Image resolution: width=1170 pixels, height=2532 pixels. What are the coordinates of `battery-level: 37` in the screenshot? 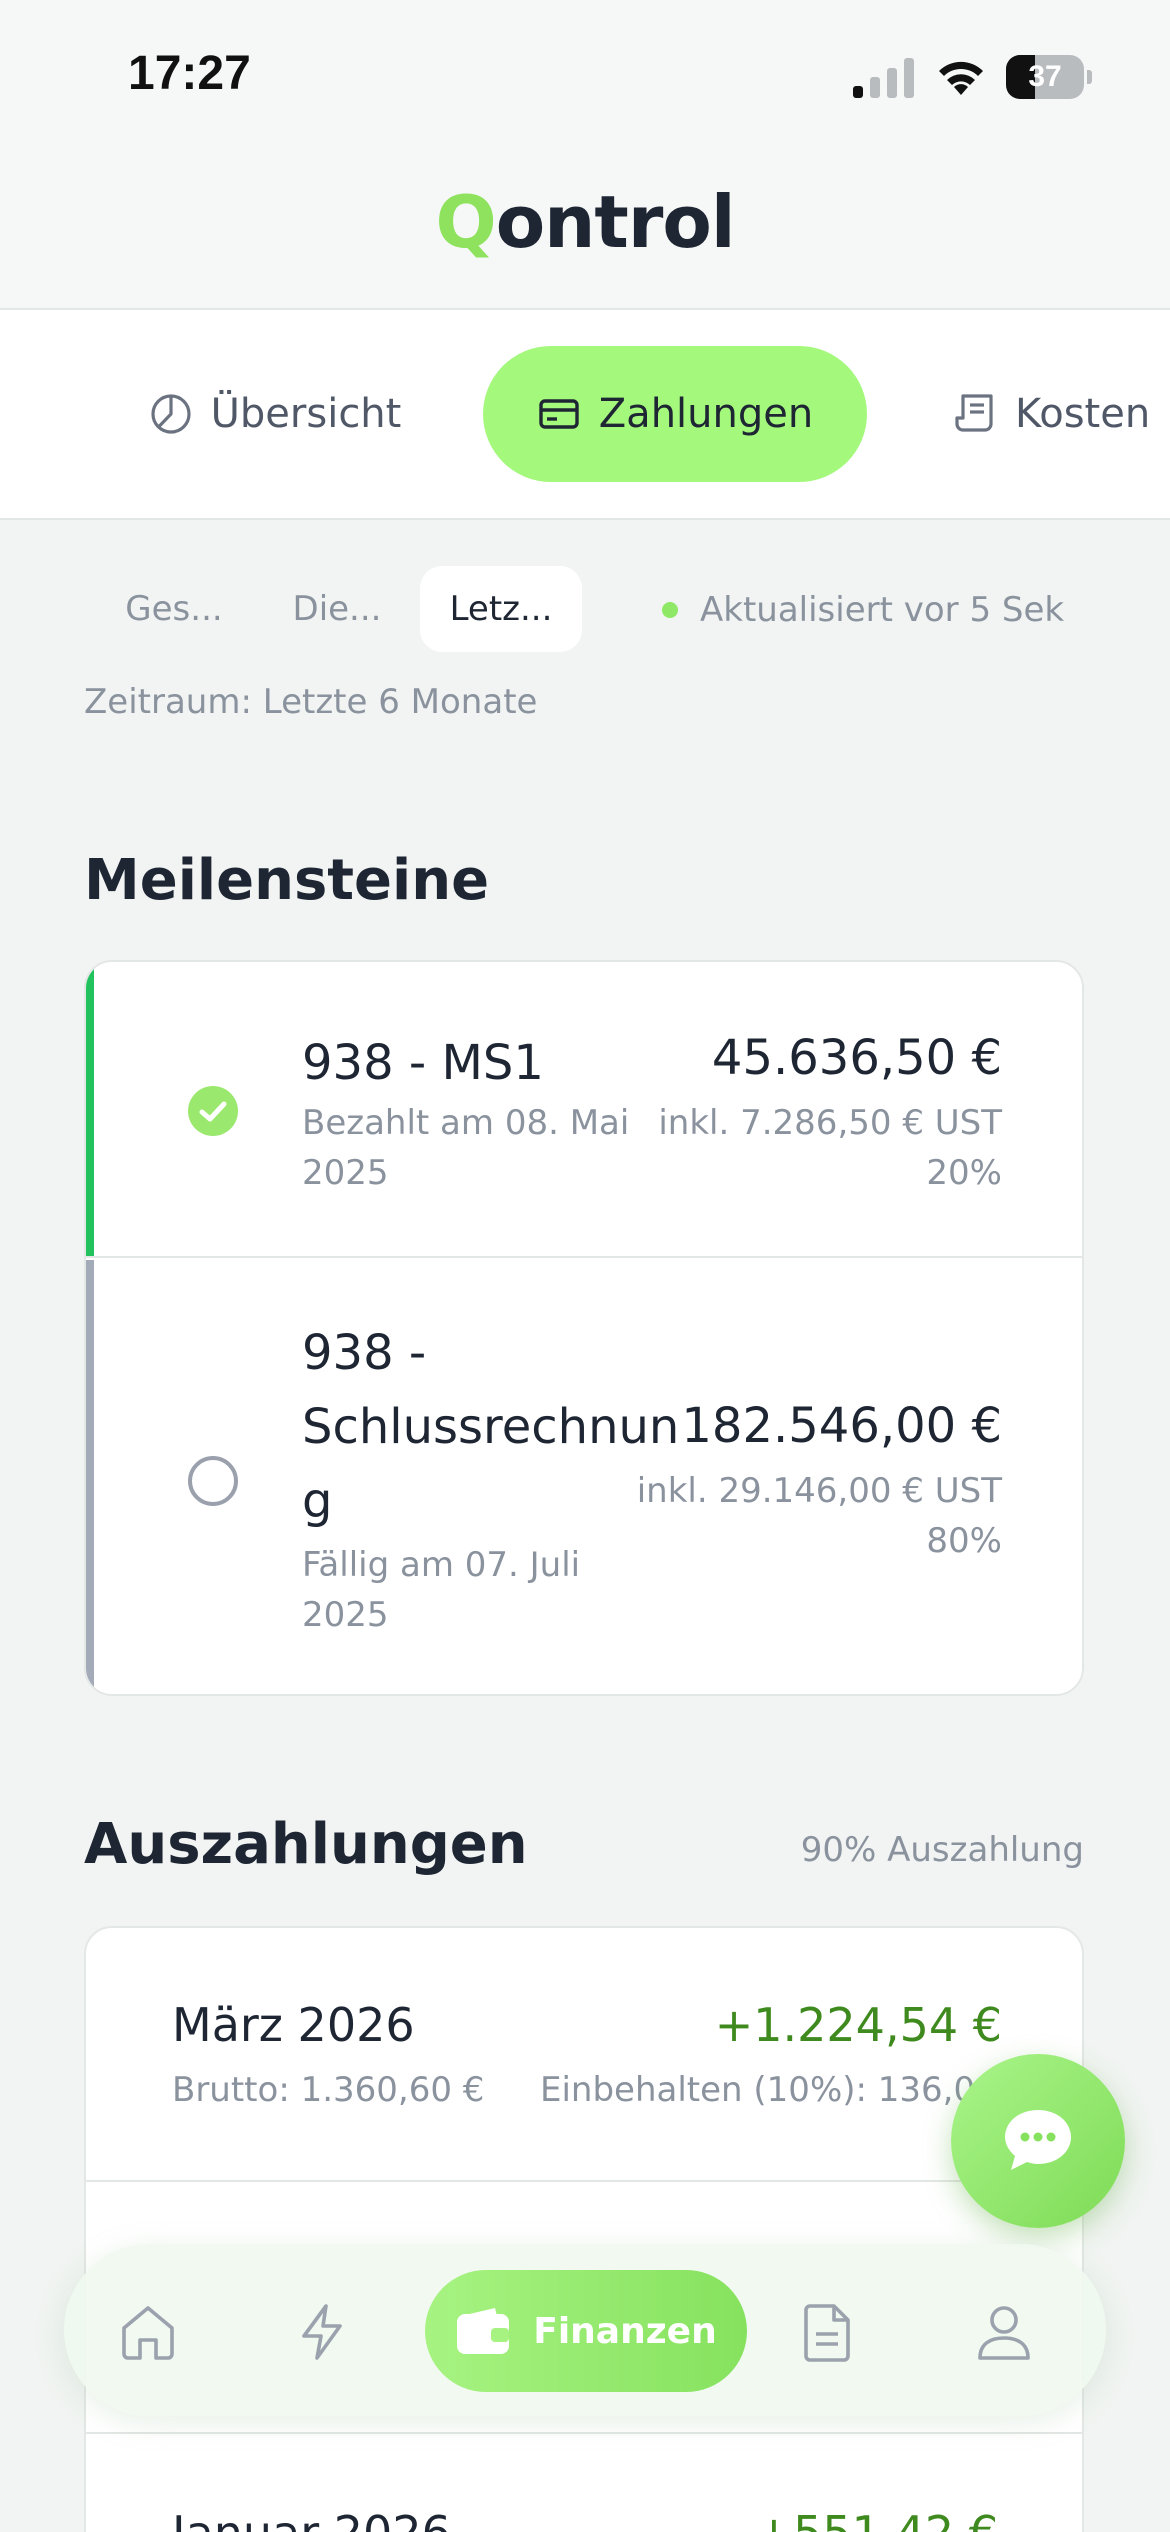 It's located at (1045, 76).